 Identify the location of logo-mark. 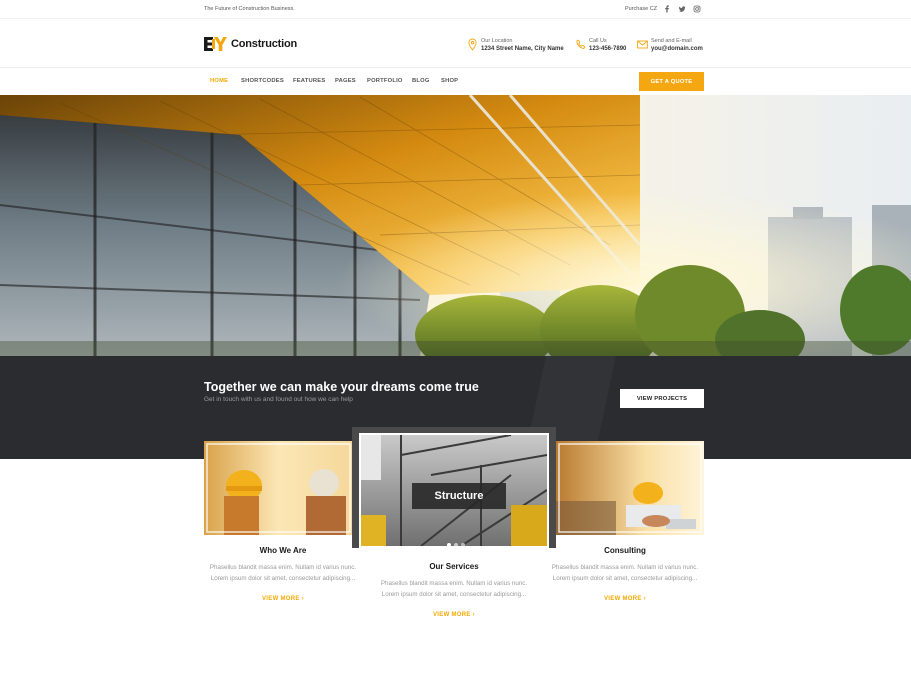
(217, 43).